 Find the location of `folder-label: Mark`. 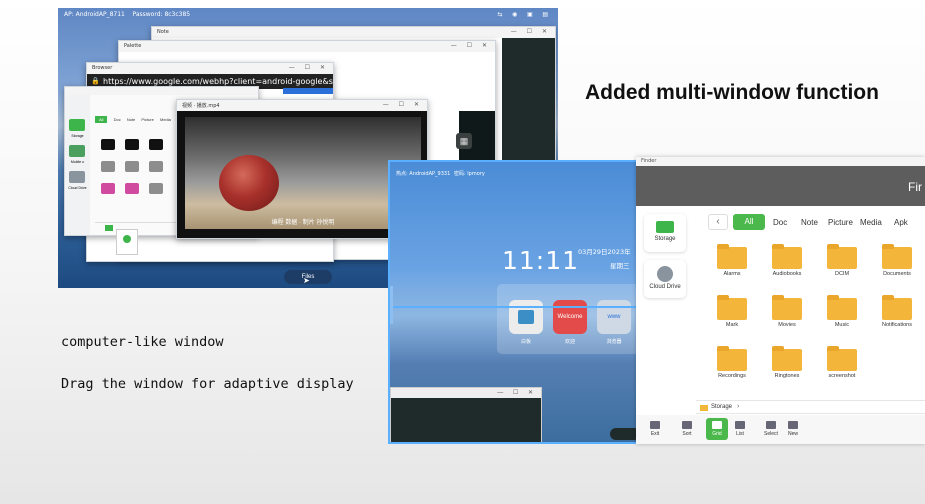

folder-label: Mark is located at coordinates (732, 325).